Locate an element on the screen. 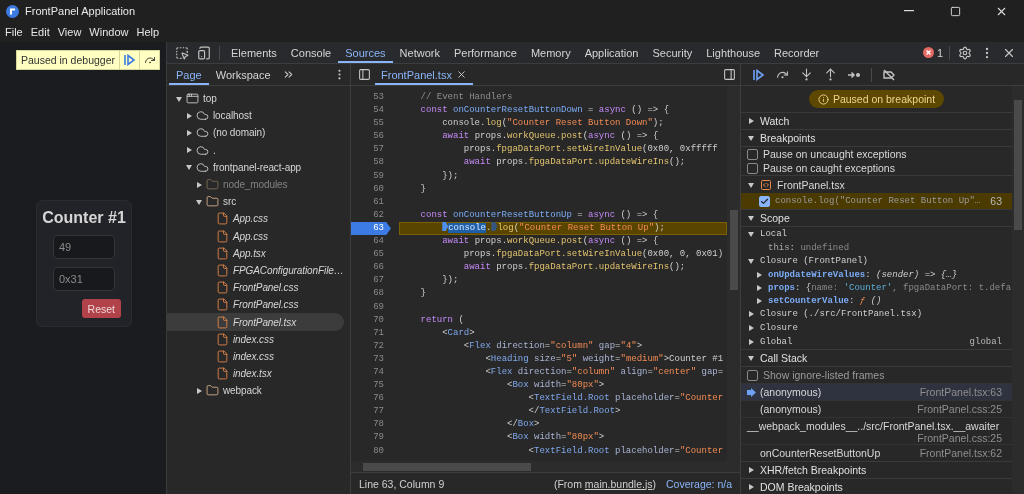 Image resolution: width=1024 pixels, height=494 pixels. checkbox-label: Show ignore-listed frames is located at coordinates (824, 375).